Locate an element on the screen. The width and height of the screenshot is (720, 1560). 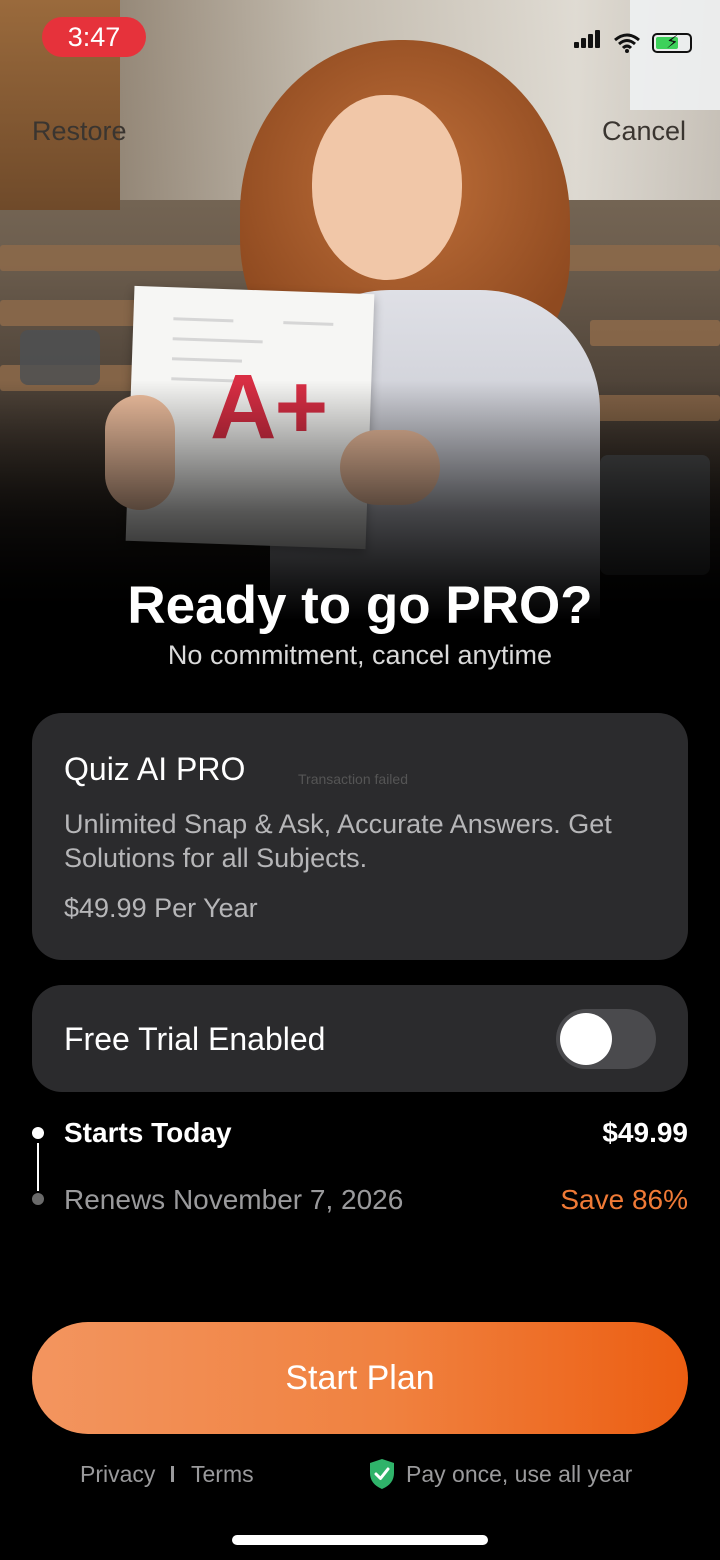
shield-check-icon is located at coordinates (382, 1474).